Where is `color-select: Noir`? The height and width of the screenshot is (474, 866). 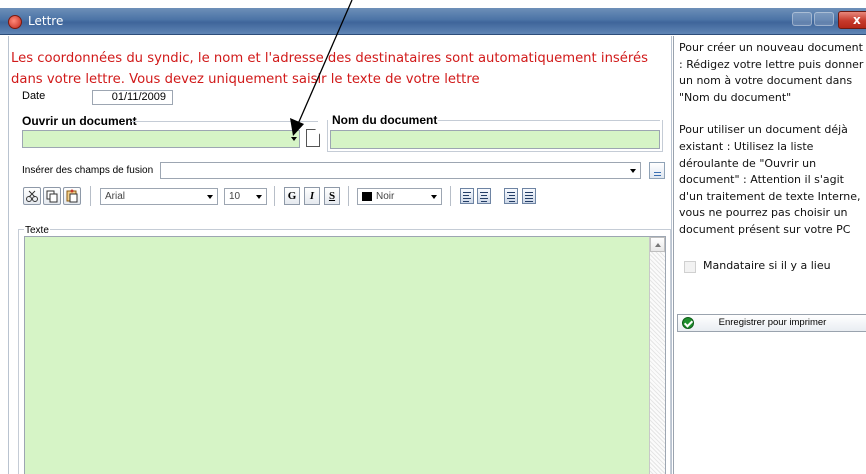
color-select: Noir is located at coordinates (399, 196).